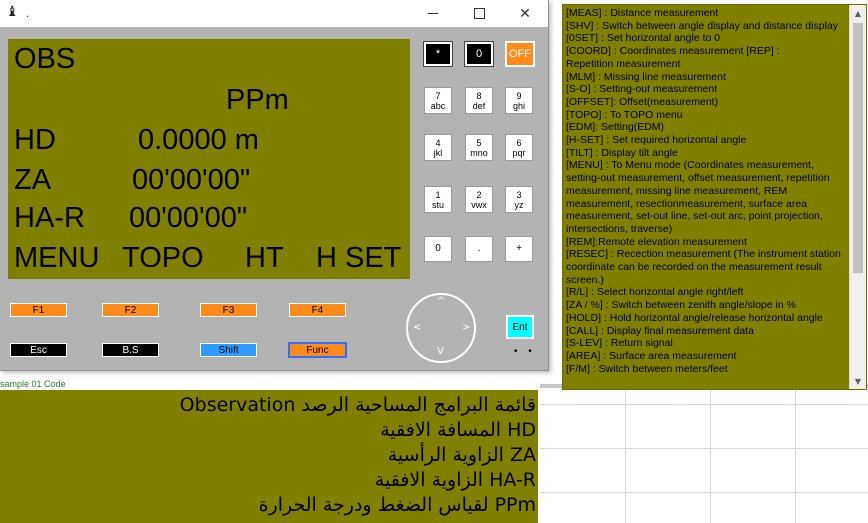  I want to click on key-2-letters: vwx, so click(479, 204).